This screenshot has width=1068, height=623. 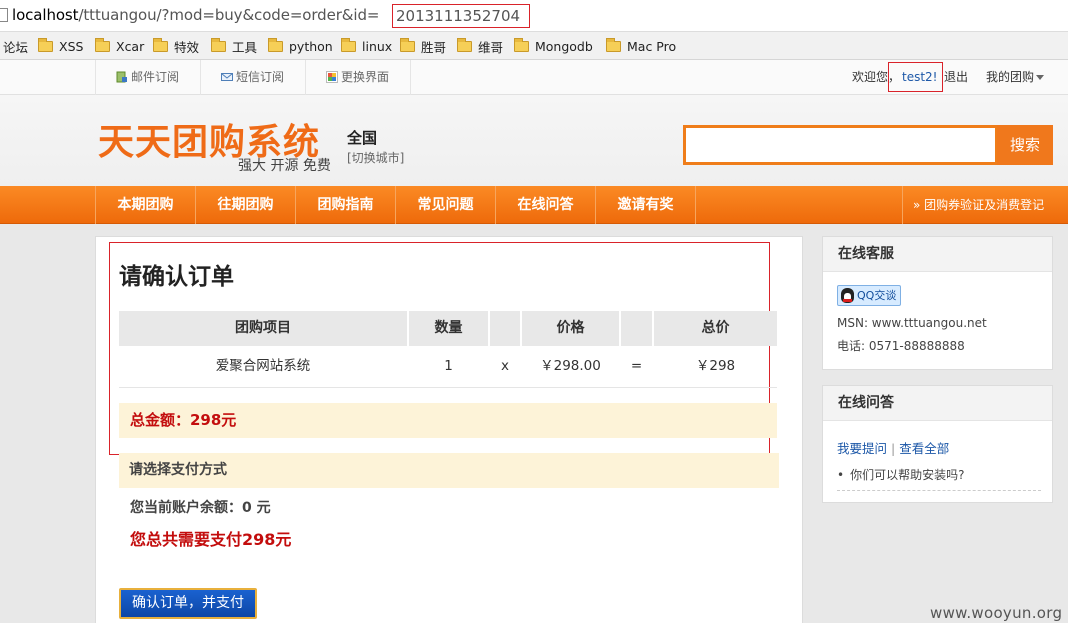 What do you see at coordinates (448, 387) in the screenshot?
I see `row-divider` at bounding box center [448, 387].